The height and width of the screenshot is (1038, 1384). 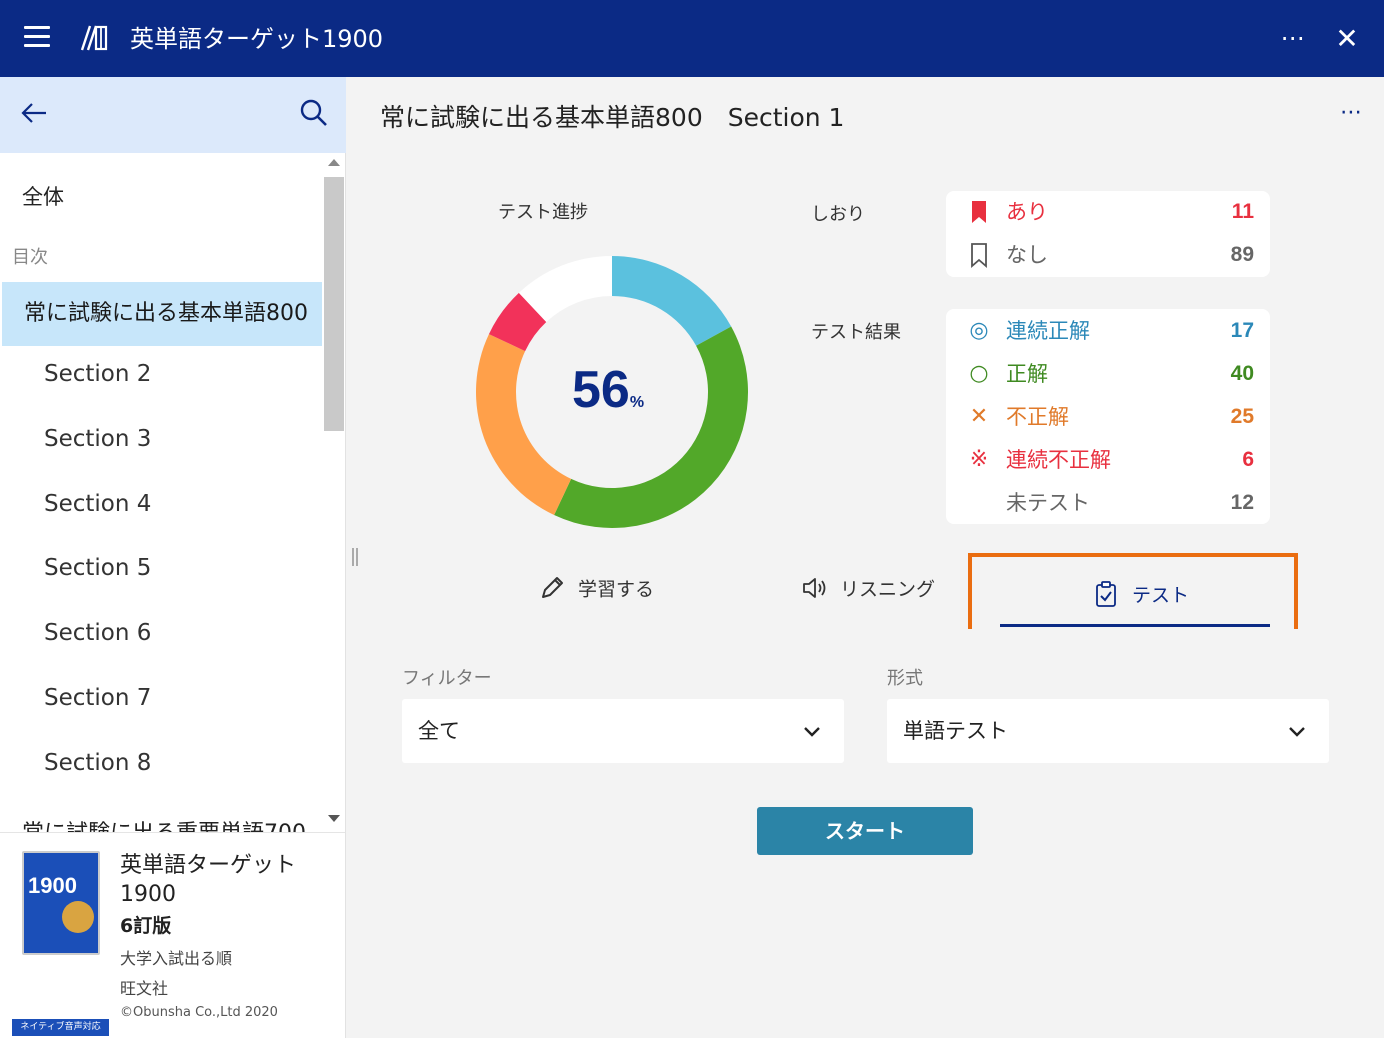 I want to click on progress-label: テスト進捗, so click(x=543, y=212).